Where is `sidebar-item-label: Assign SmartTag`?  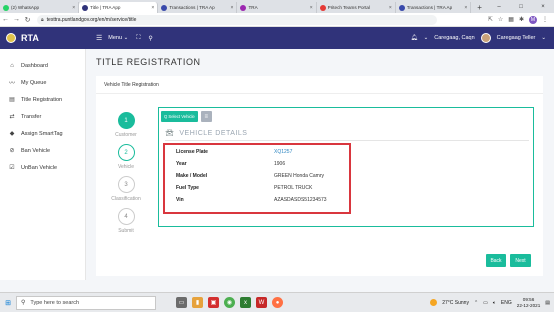 sidebar-item-label: Assign SmartTag is located at coordinates (42, 133).